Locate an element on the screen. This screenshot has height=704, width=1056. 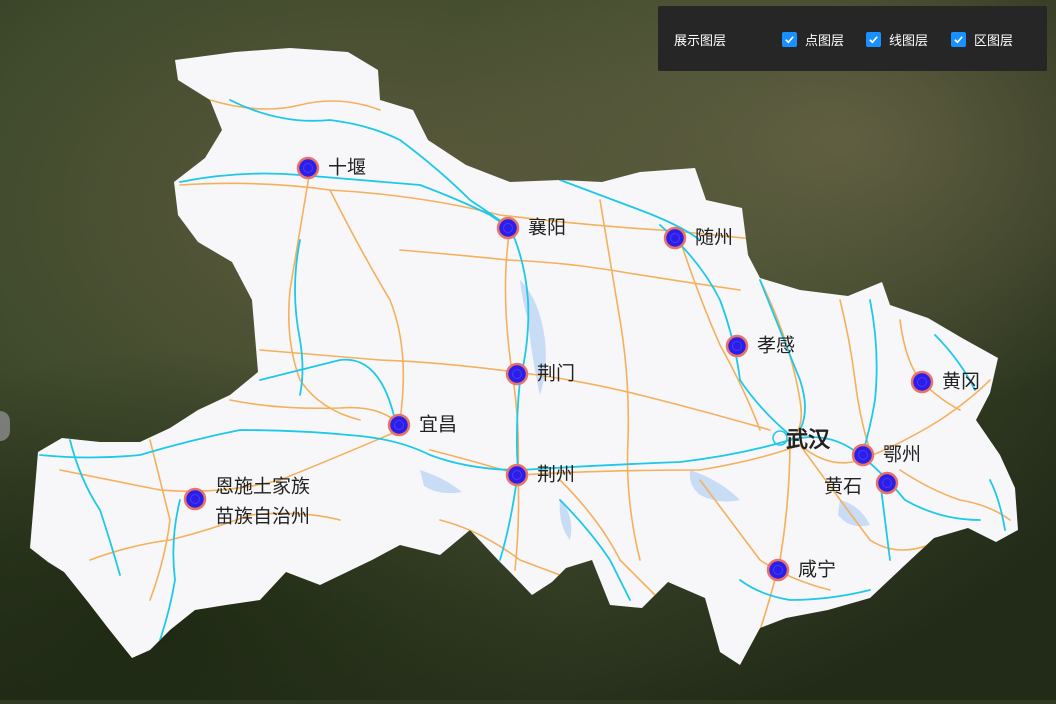
point-layer-label: 点图层 is located at coordinates (825, 41).